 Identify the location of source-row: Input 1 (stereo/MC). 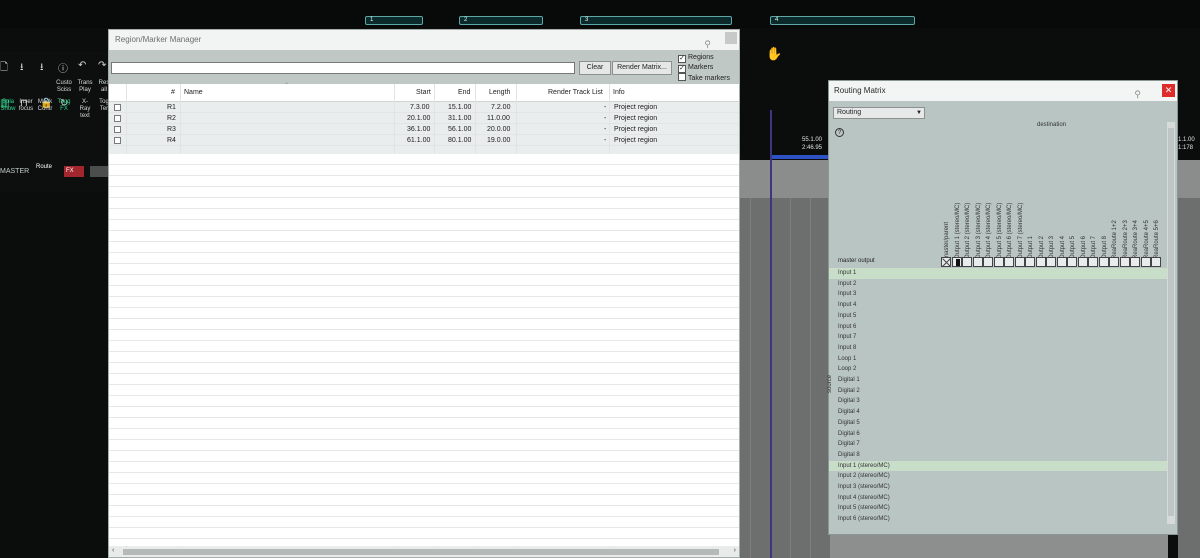
(998, 466).